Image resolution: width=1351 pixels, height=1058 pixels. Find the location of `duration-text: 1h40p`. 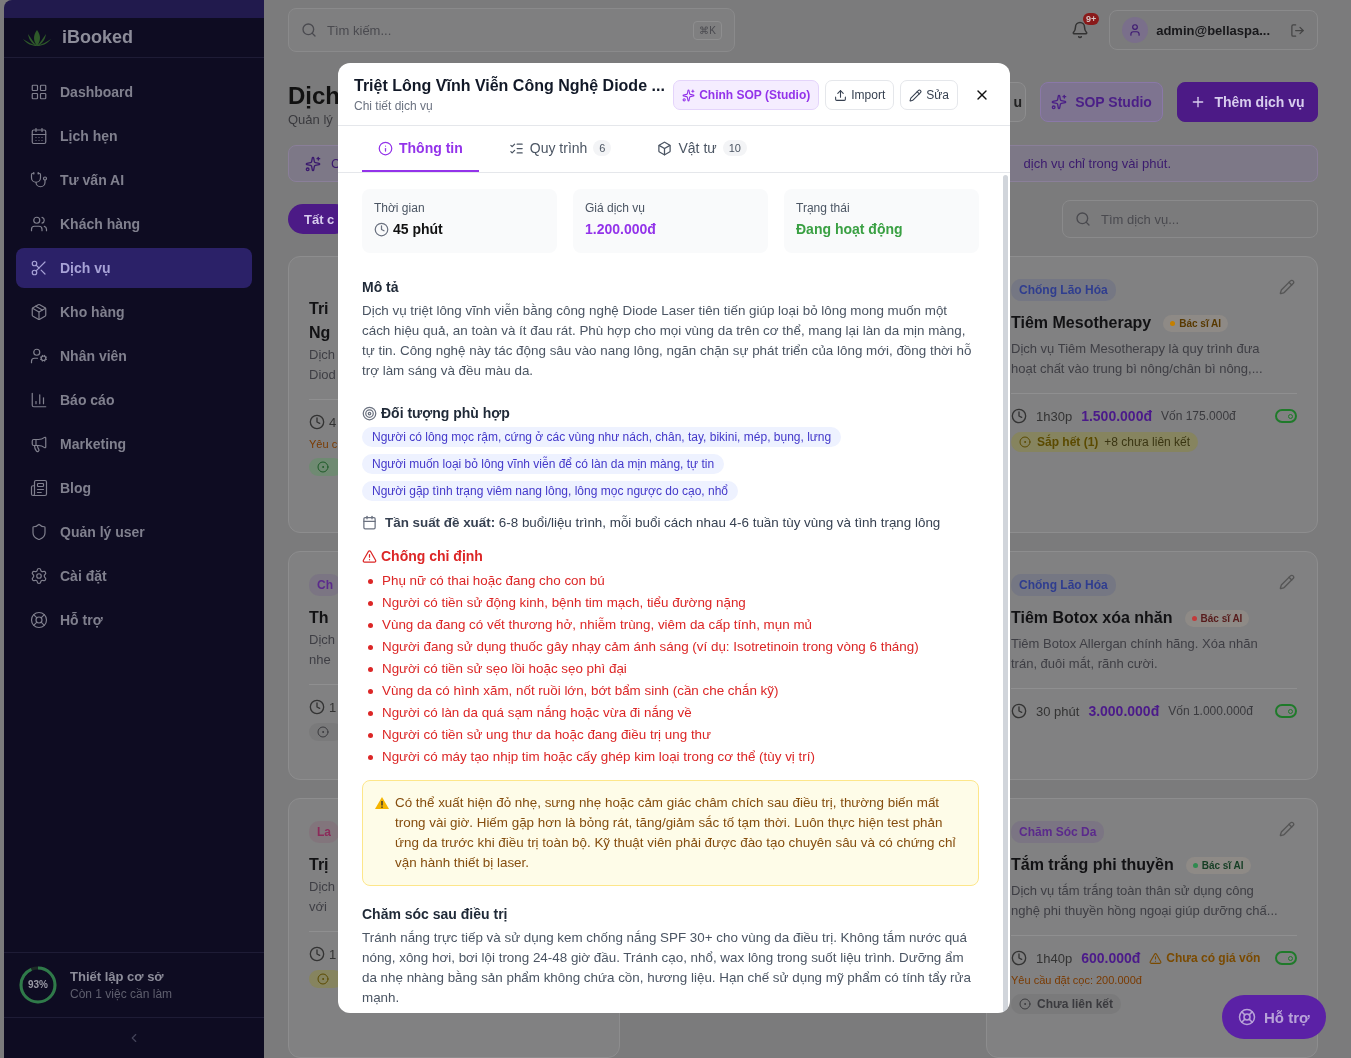

duration-text: 1h40p is located at coordinates (1054, 958).